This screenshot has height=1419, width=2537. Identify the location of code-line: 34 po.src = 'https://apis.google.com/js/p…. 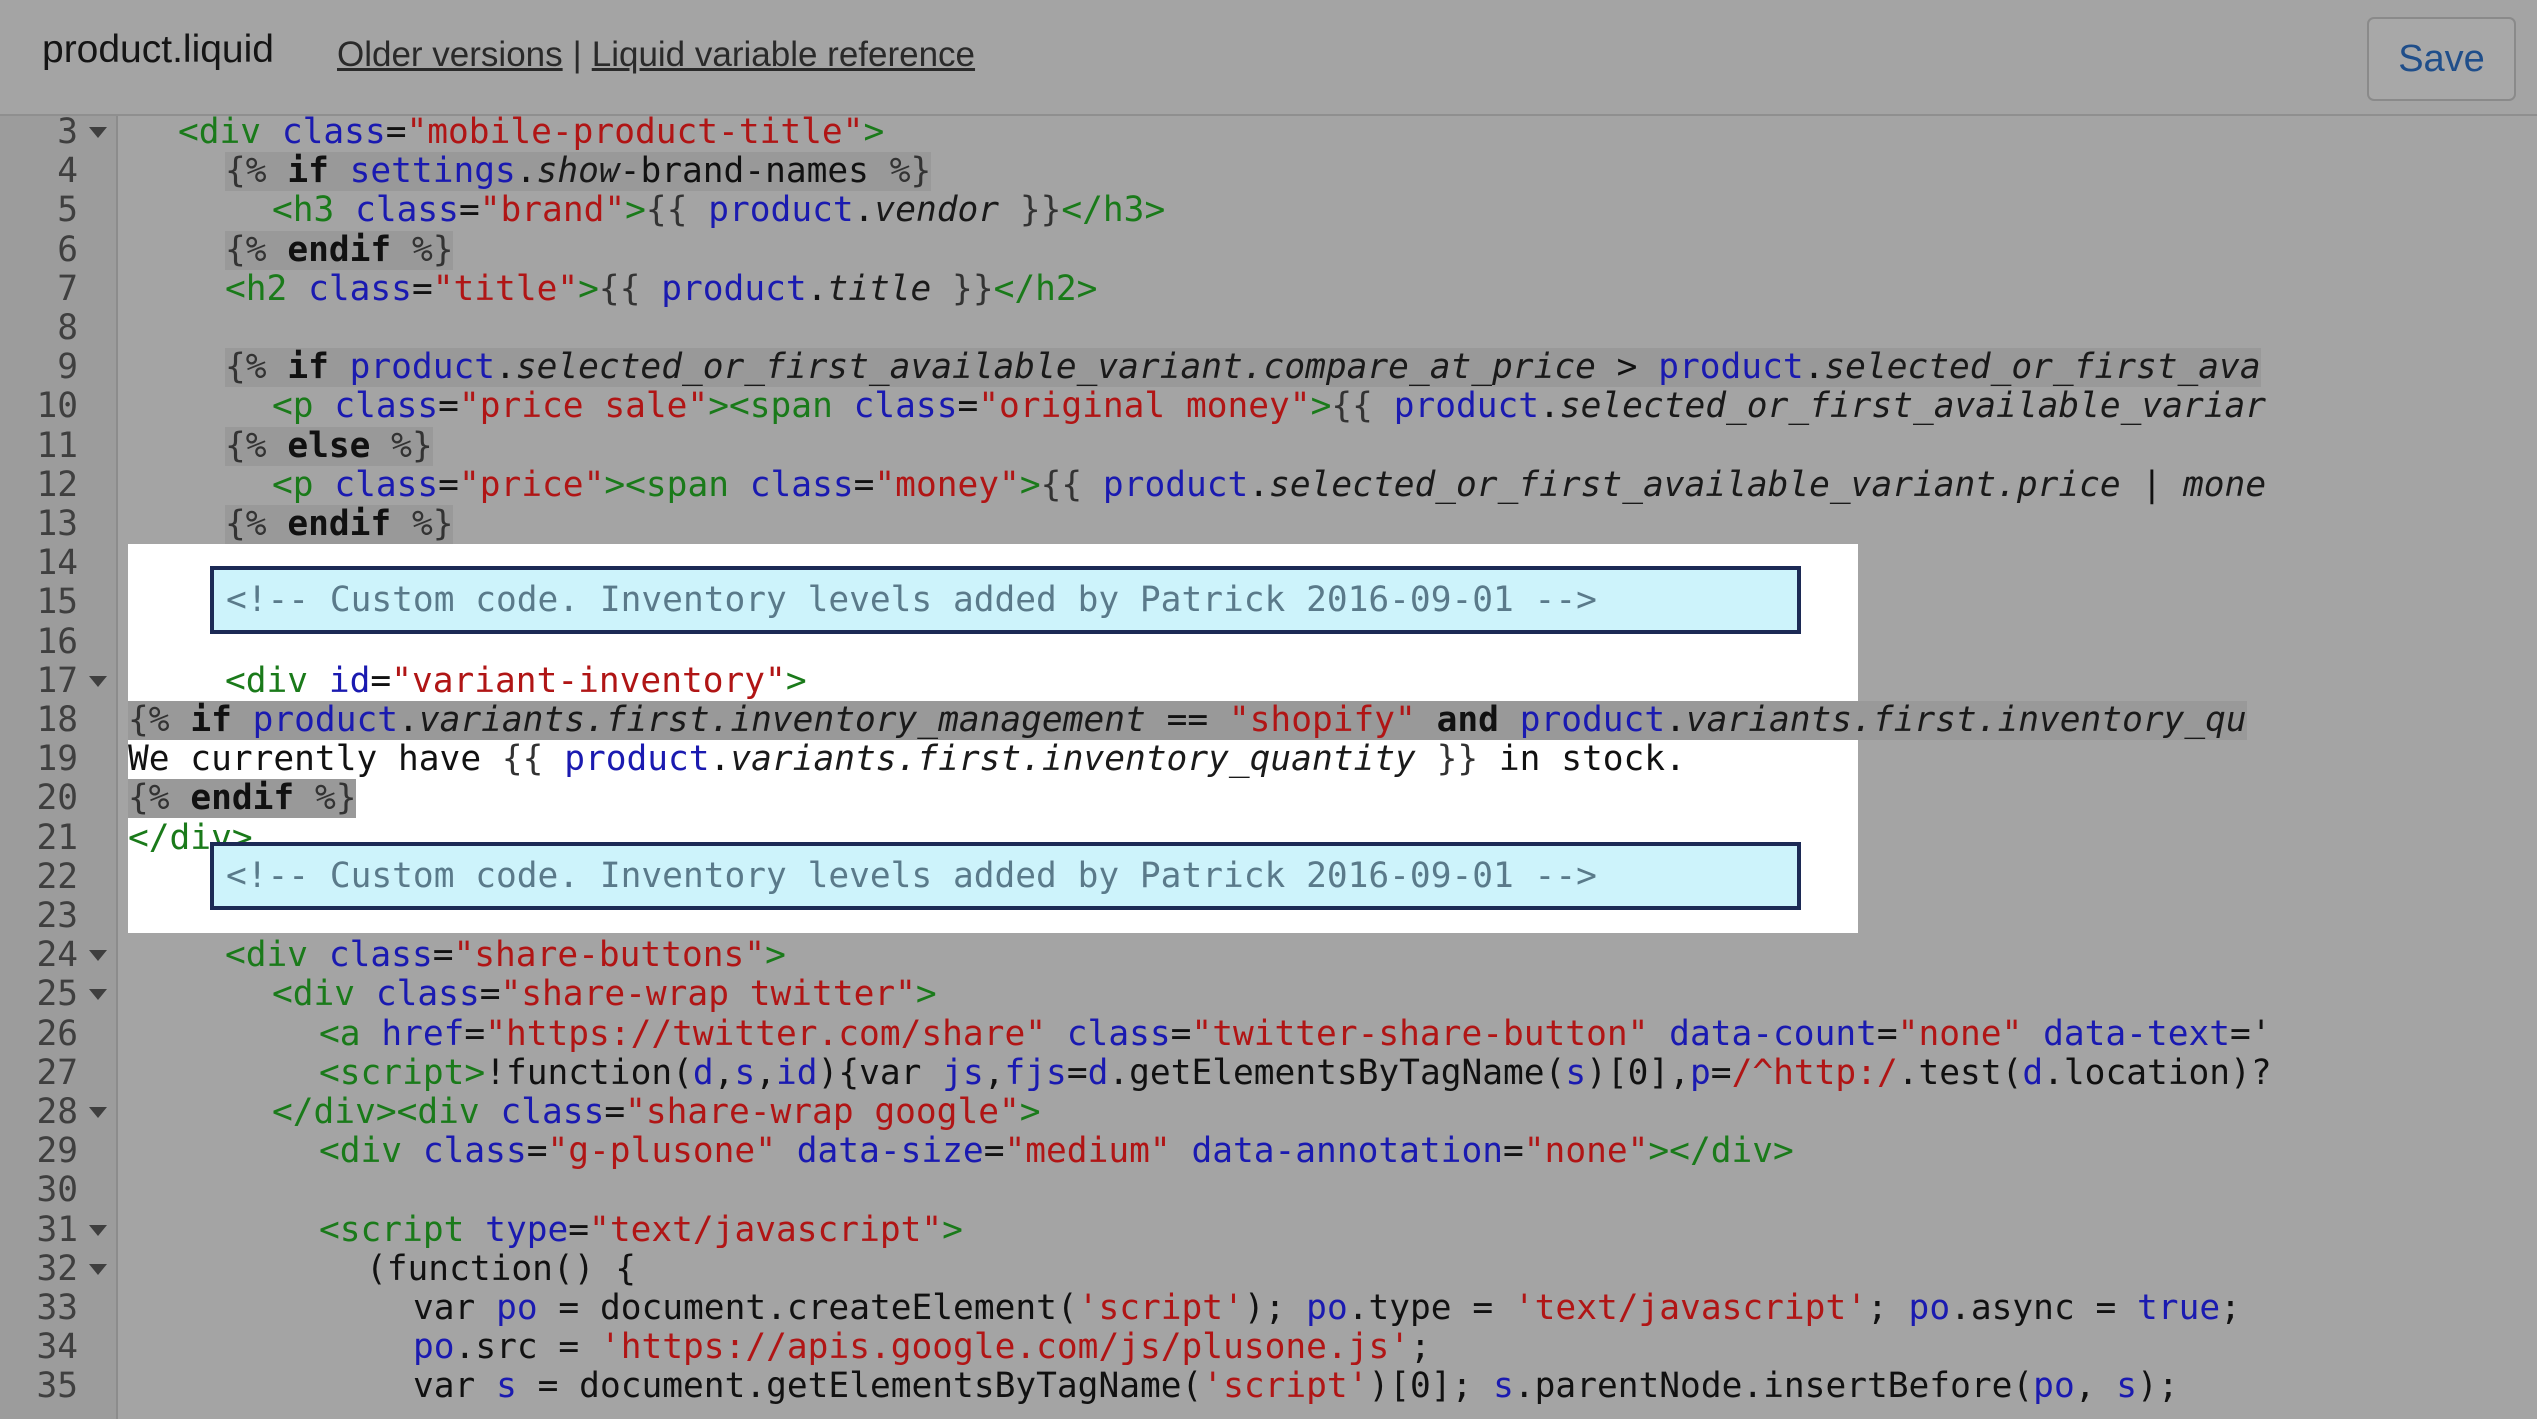
(1268, 1347).